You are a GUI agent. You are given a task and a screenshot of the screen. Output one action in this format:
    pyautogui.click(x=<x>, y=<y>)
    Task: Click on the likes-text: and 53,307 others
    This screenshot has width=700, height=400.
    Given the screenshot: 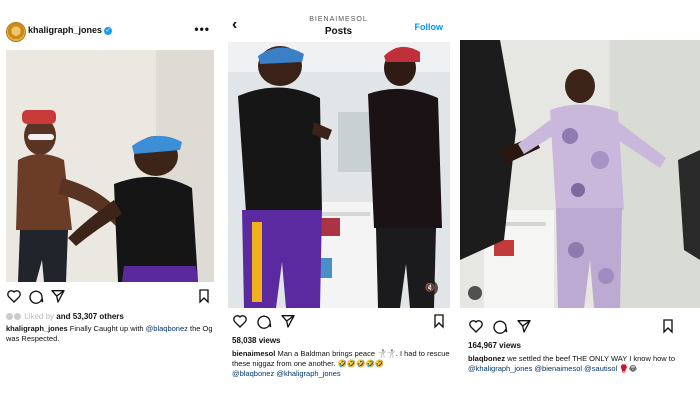 What is the action you would take?
    pyautogui.click(x=90, y=316)
    